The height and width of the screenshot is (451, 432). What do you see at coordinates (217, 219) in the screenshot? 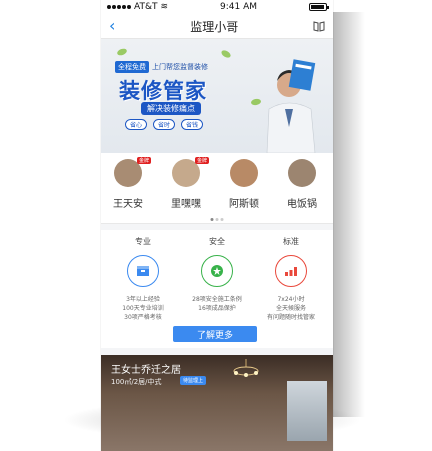
I see `carousel-pager` at bounding box center [217, 219].